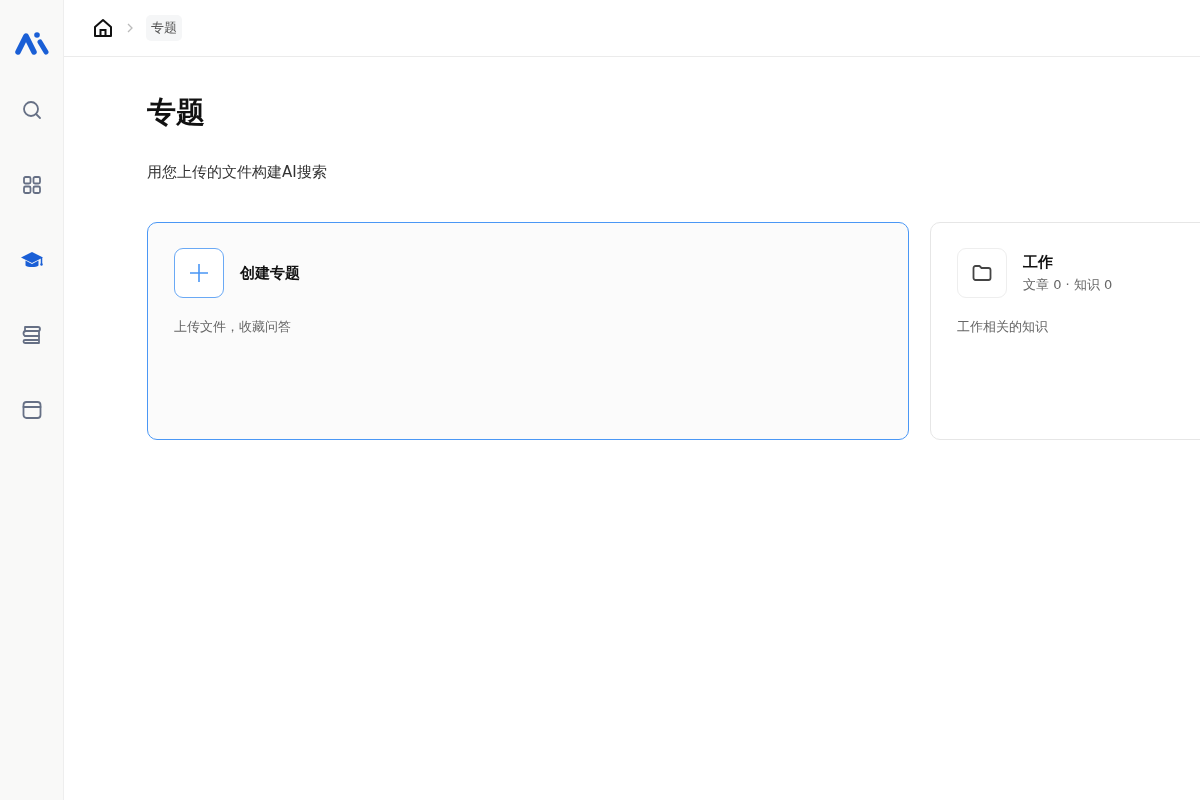 This screenshot has height=800, width=1200. What do you see at coordinates (31, 43) in the screenshot?
I see `app-logo` at bounding box center [31, 43].